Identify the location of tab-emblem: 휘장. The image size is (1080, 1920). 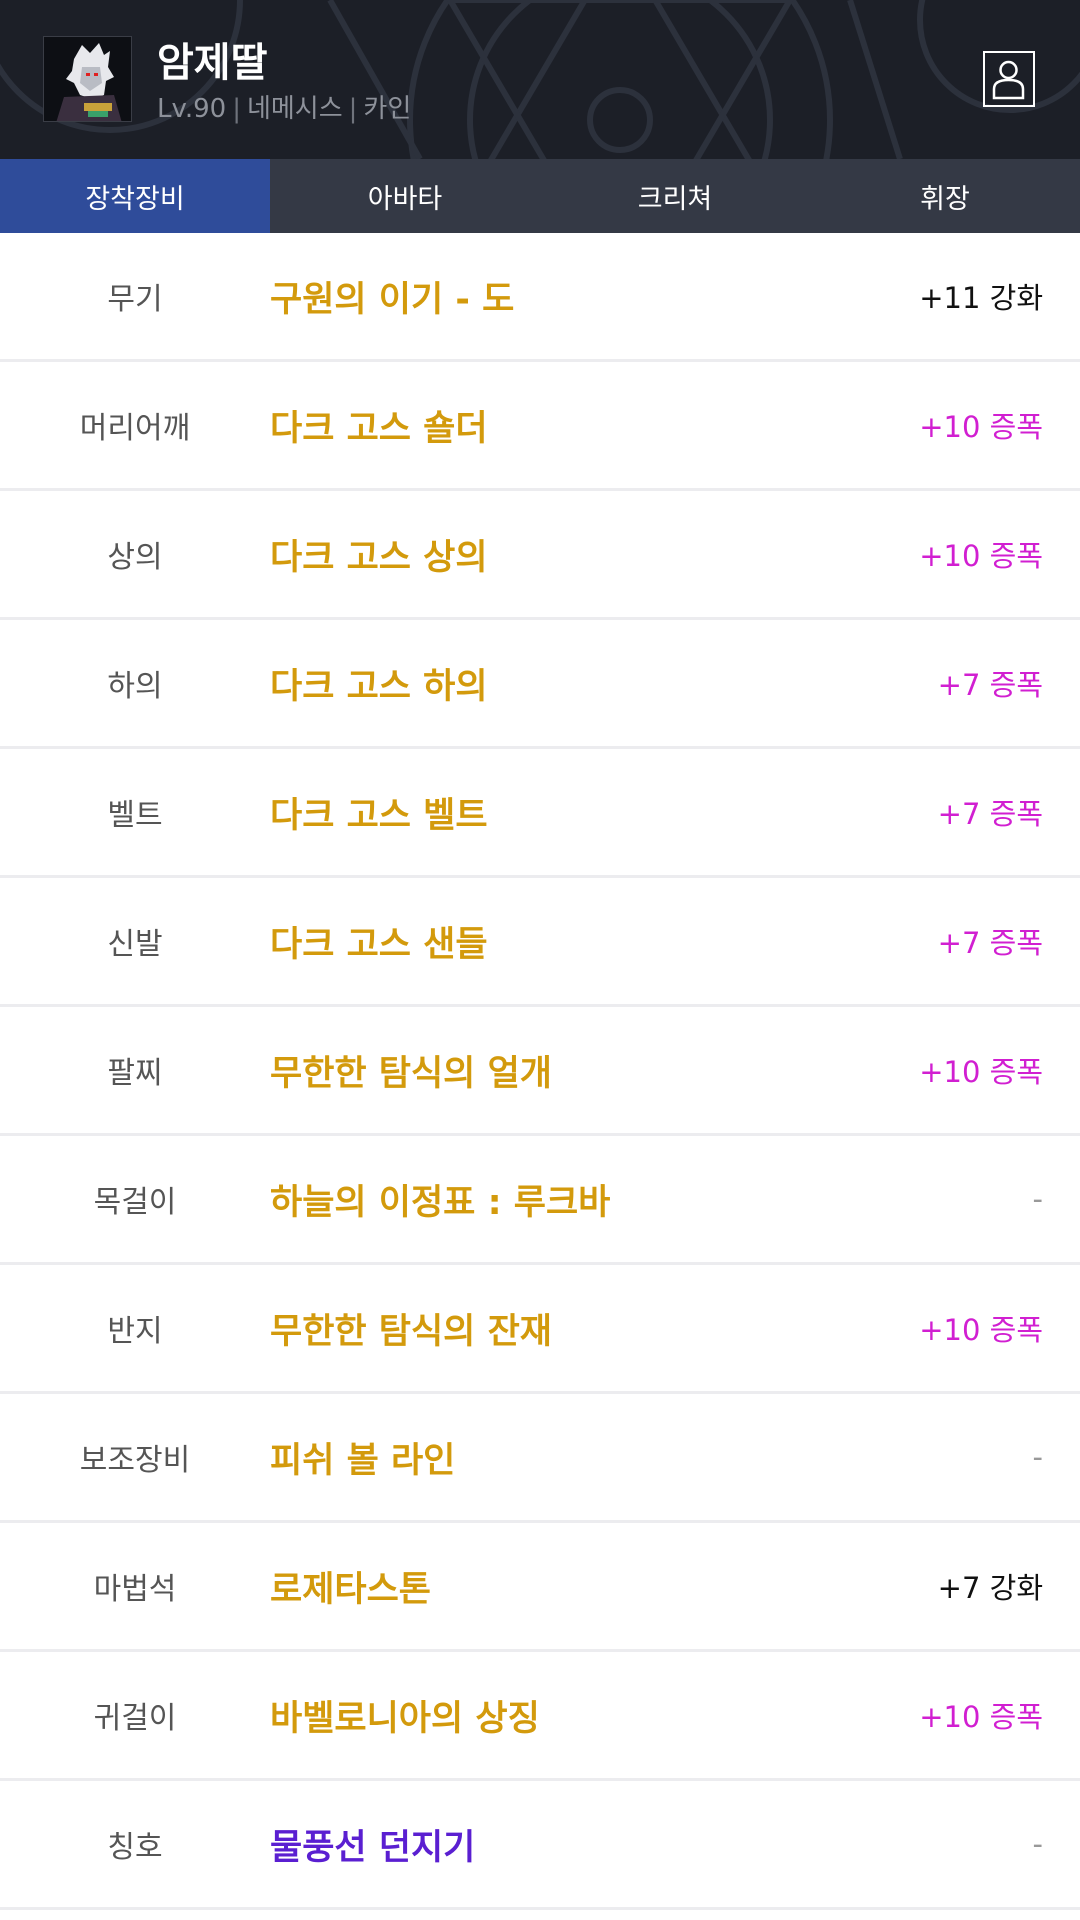
(945, 196).